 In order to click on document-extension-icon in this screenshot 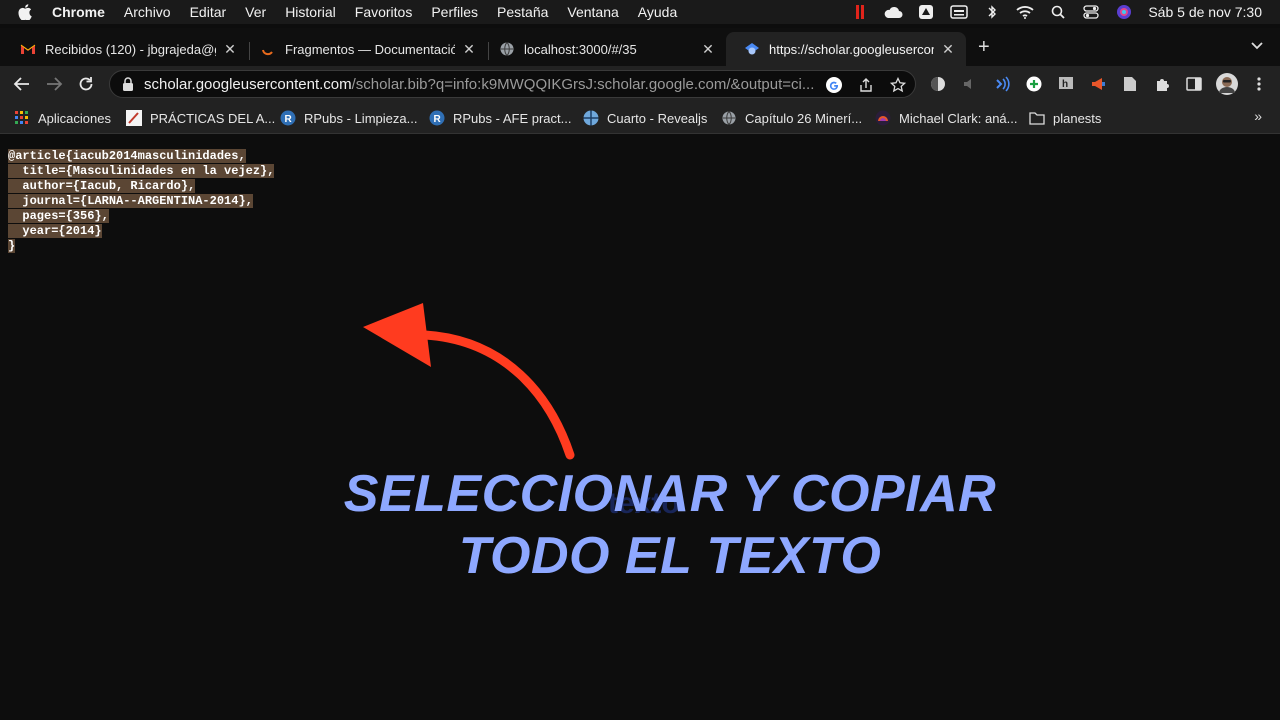, I will do `click(1130, 84)`.